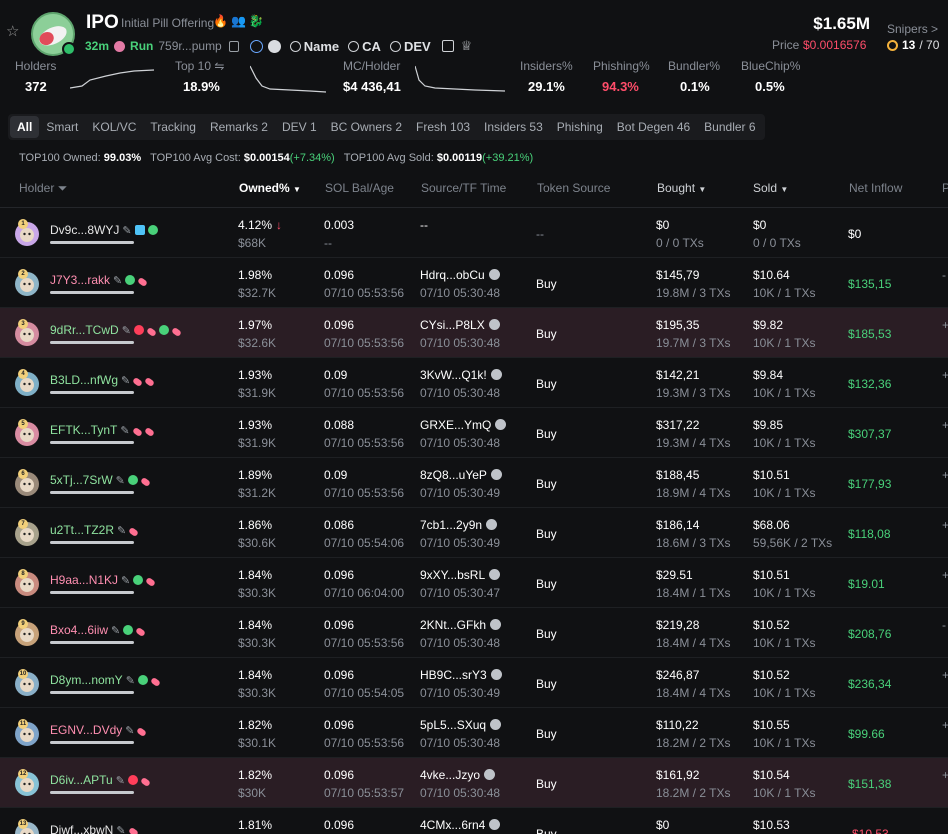  What do you see at coordinates (784, 593) in the screenshot?
I see `sold-txs: 10K / 1 TXs` at bounding box center [784, 593].